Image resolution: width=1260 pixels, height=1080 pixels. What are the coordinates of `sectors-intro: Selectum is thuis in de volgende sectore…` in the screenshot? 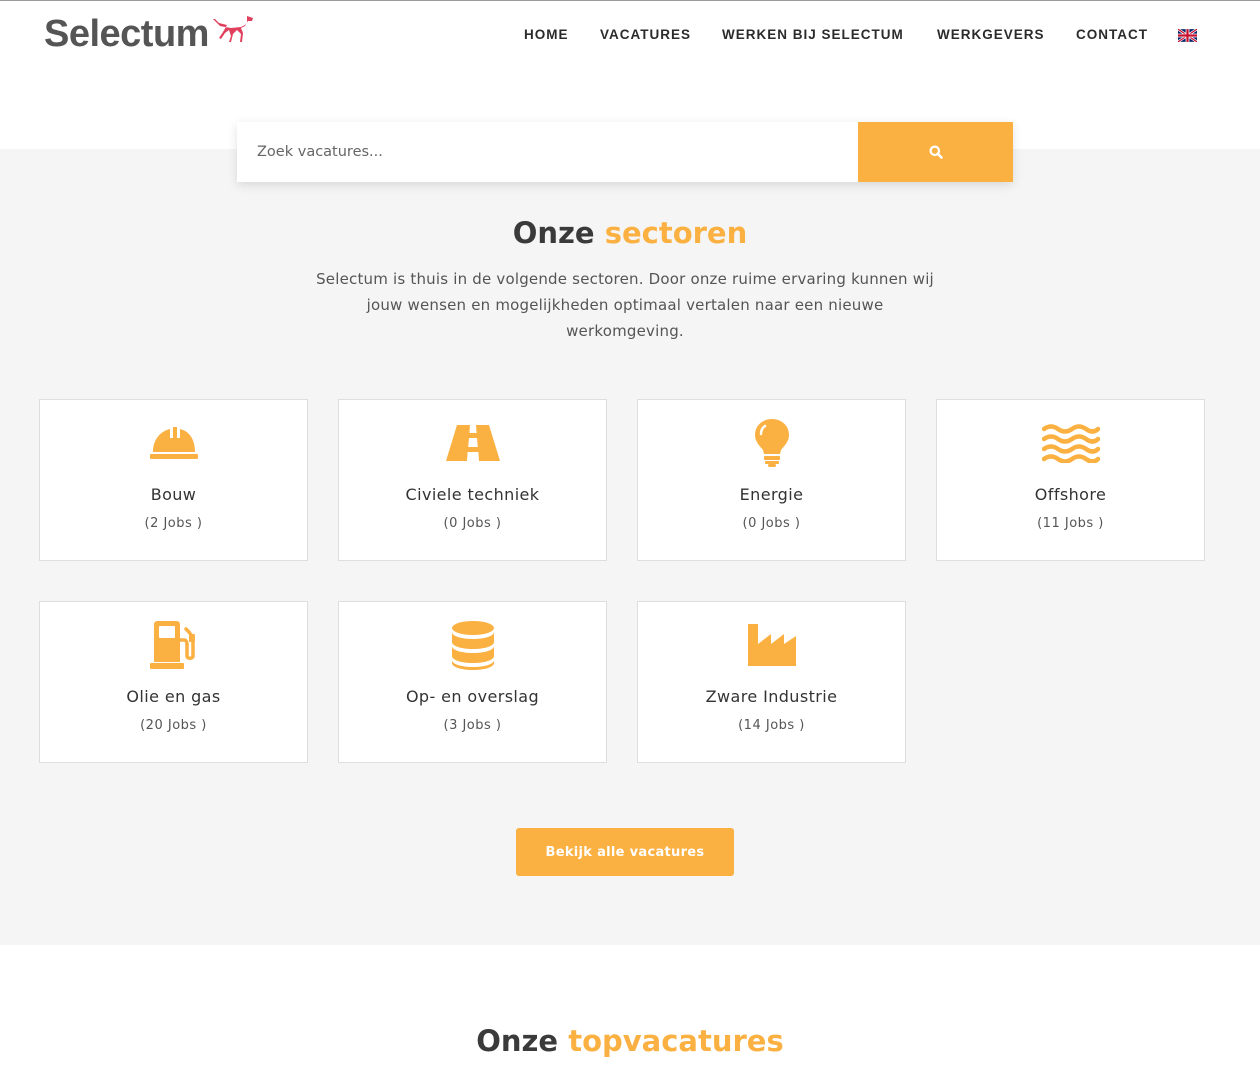 It's located at (625, 305).